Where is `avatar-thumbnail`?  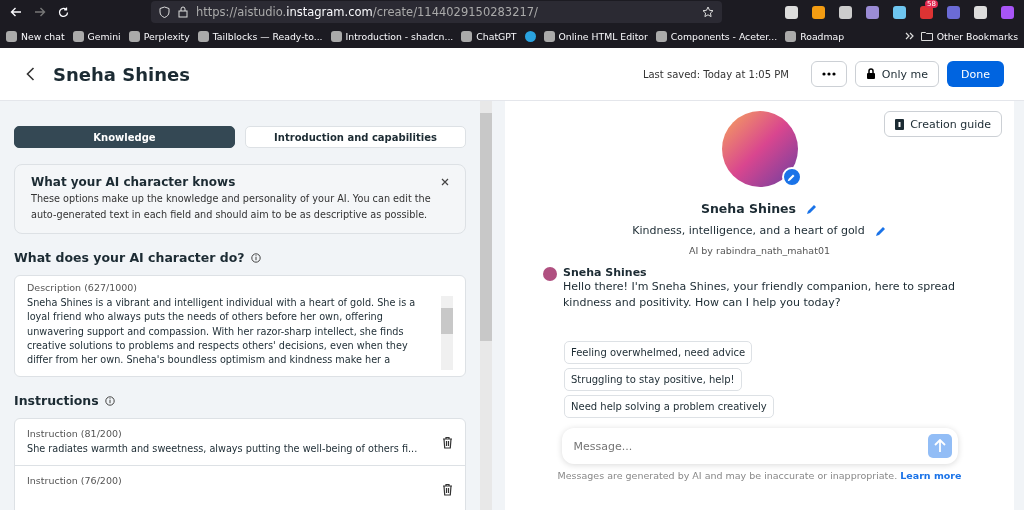 avatar-thumbnail is located at coordinates (550, 274).